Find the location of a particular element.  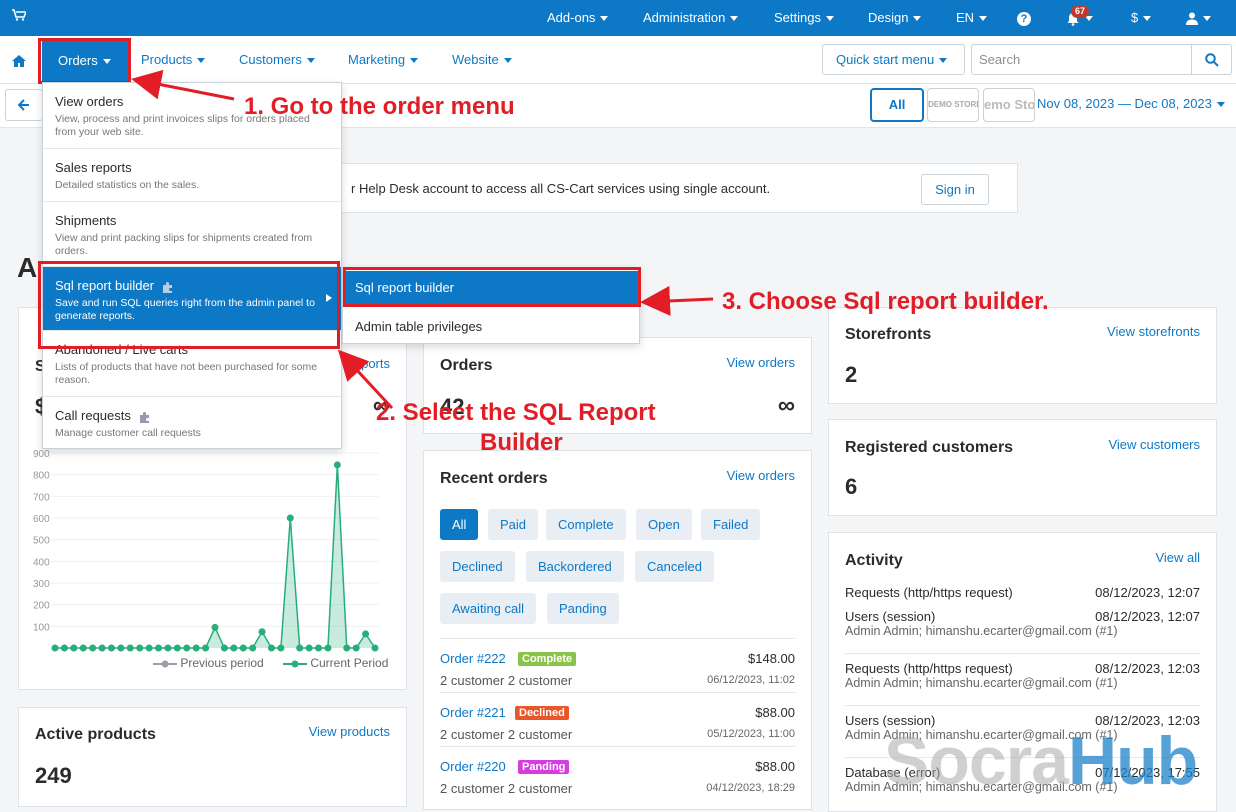

nav-website: Website is located at coordinates (482, 60).